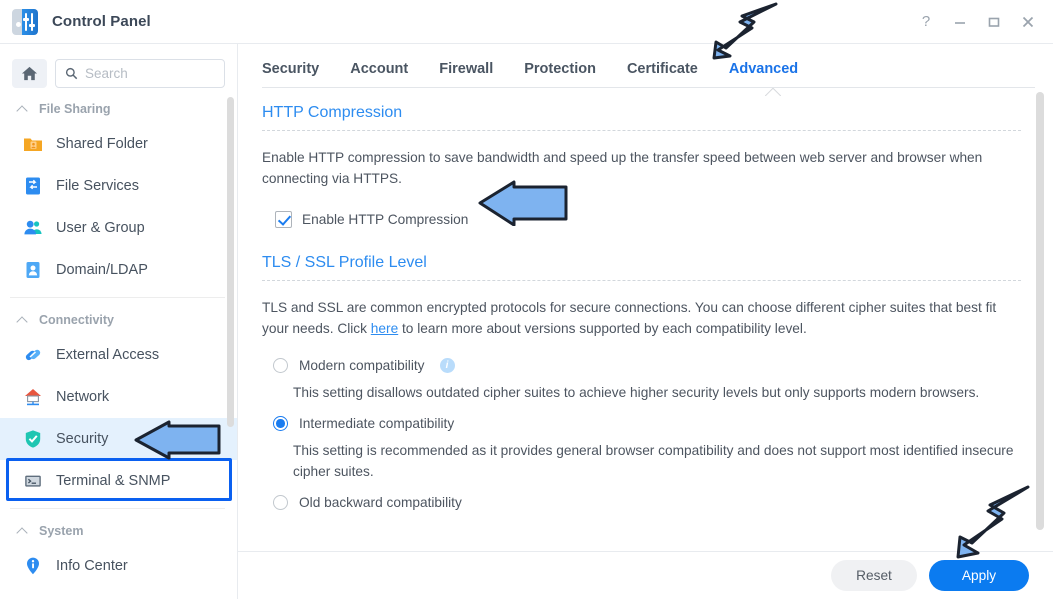 This screenshot has height=599, width=1053. I want to click on intermediate-compatibility-row: Intermediate compatibility, so click(647, 423).